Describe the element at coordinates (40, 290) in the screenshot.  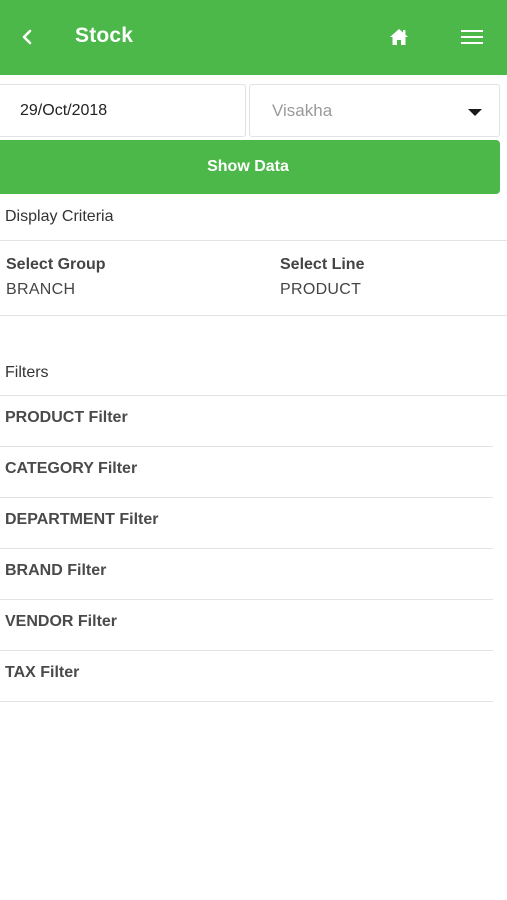
I see `select-group-value: BRANCH` at that location.